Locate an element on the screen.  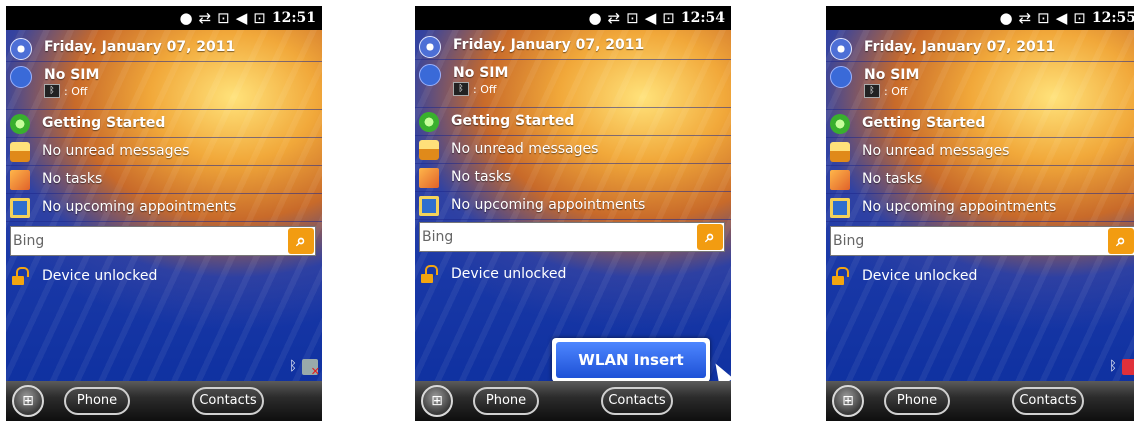
bluetooth-icon: ᛒ is located at coordinates (872, 91).